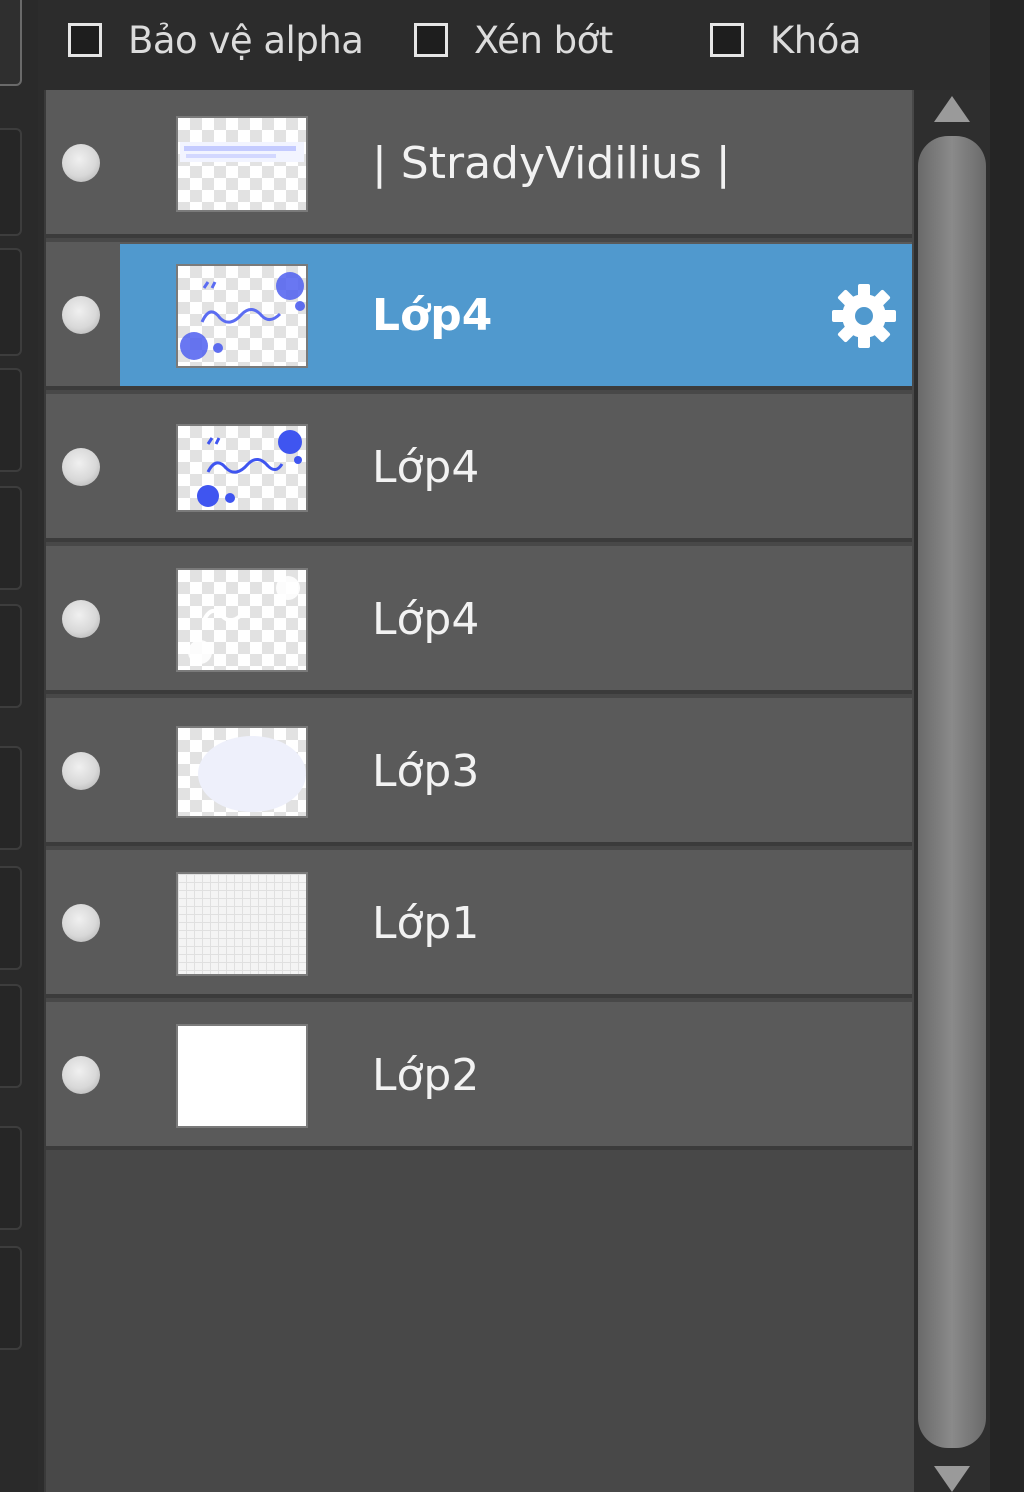 The width and height of the screenshot is (1024, 1492). I want to click on layer-name: Lớp1, so click(426, 923).